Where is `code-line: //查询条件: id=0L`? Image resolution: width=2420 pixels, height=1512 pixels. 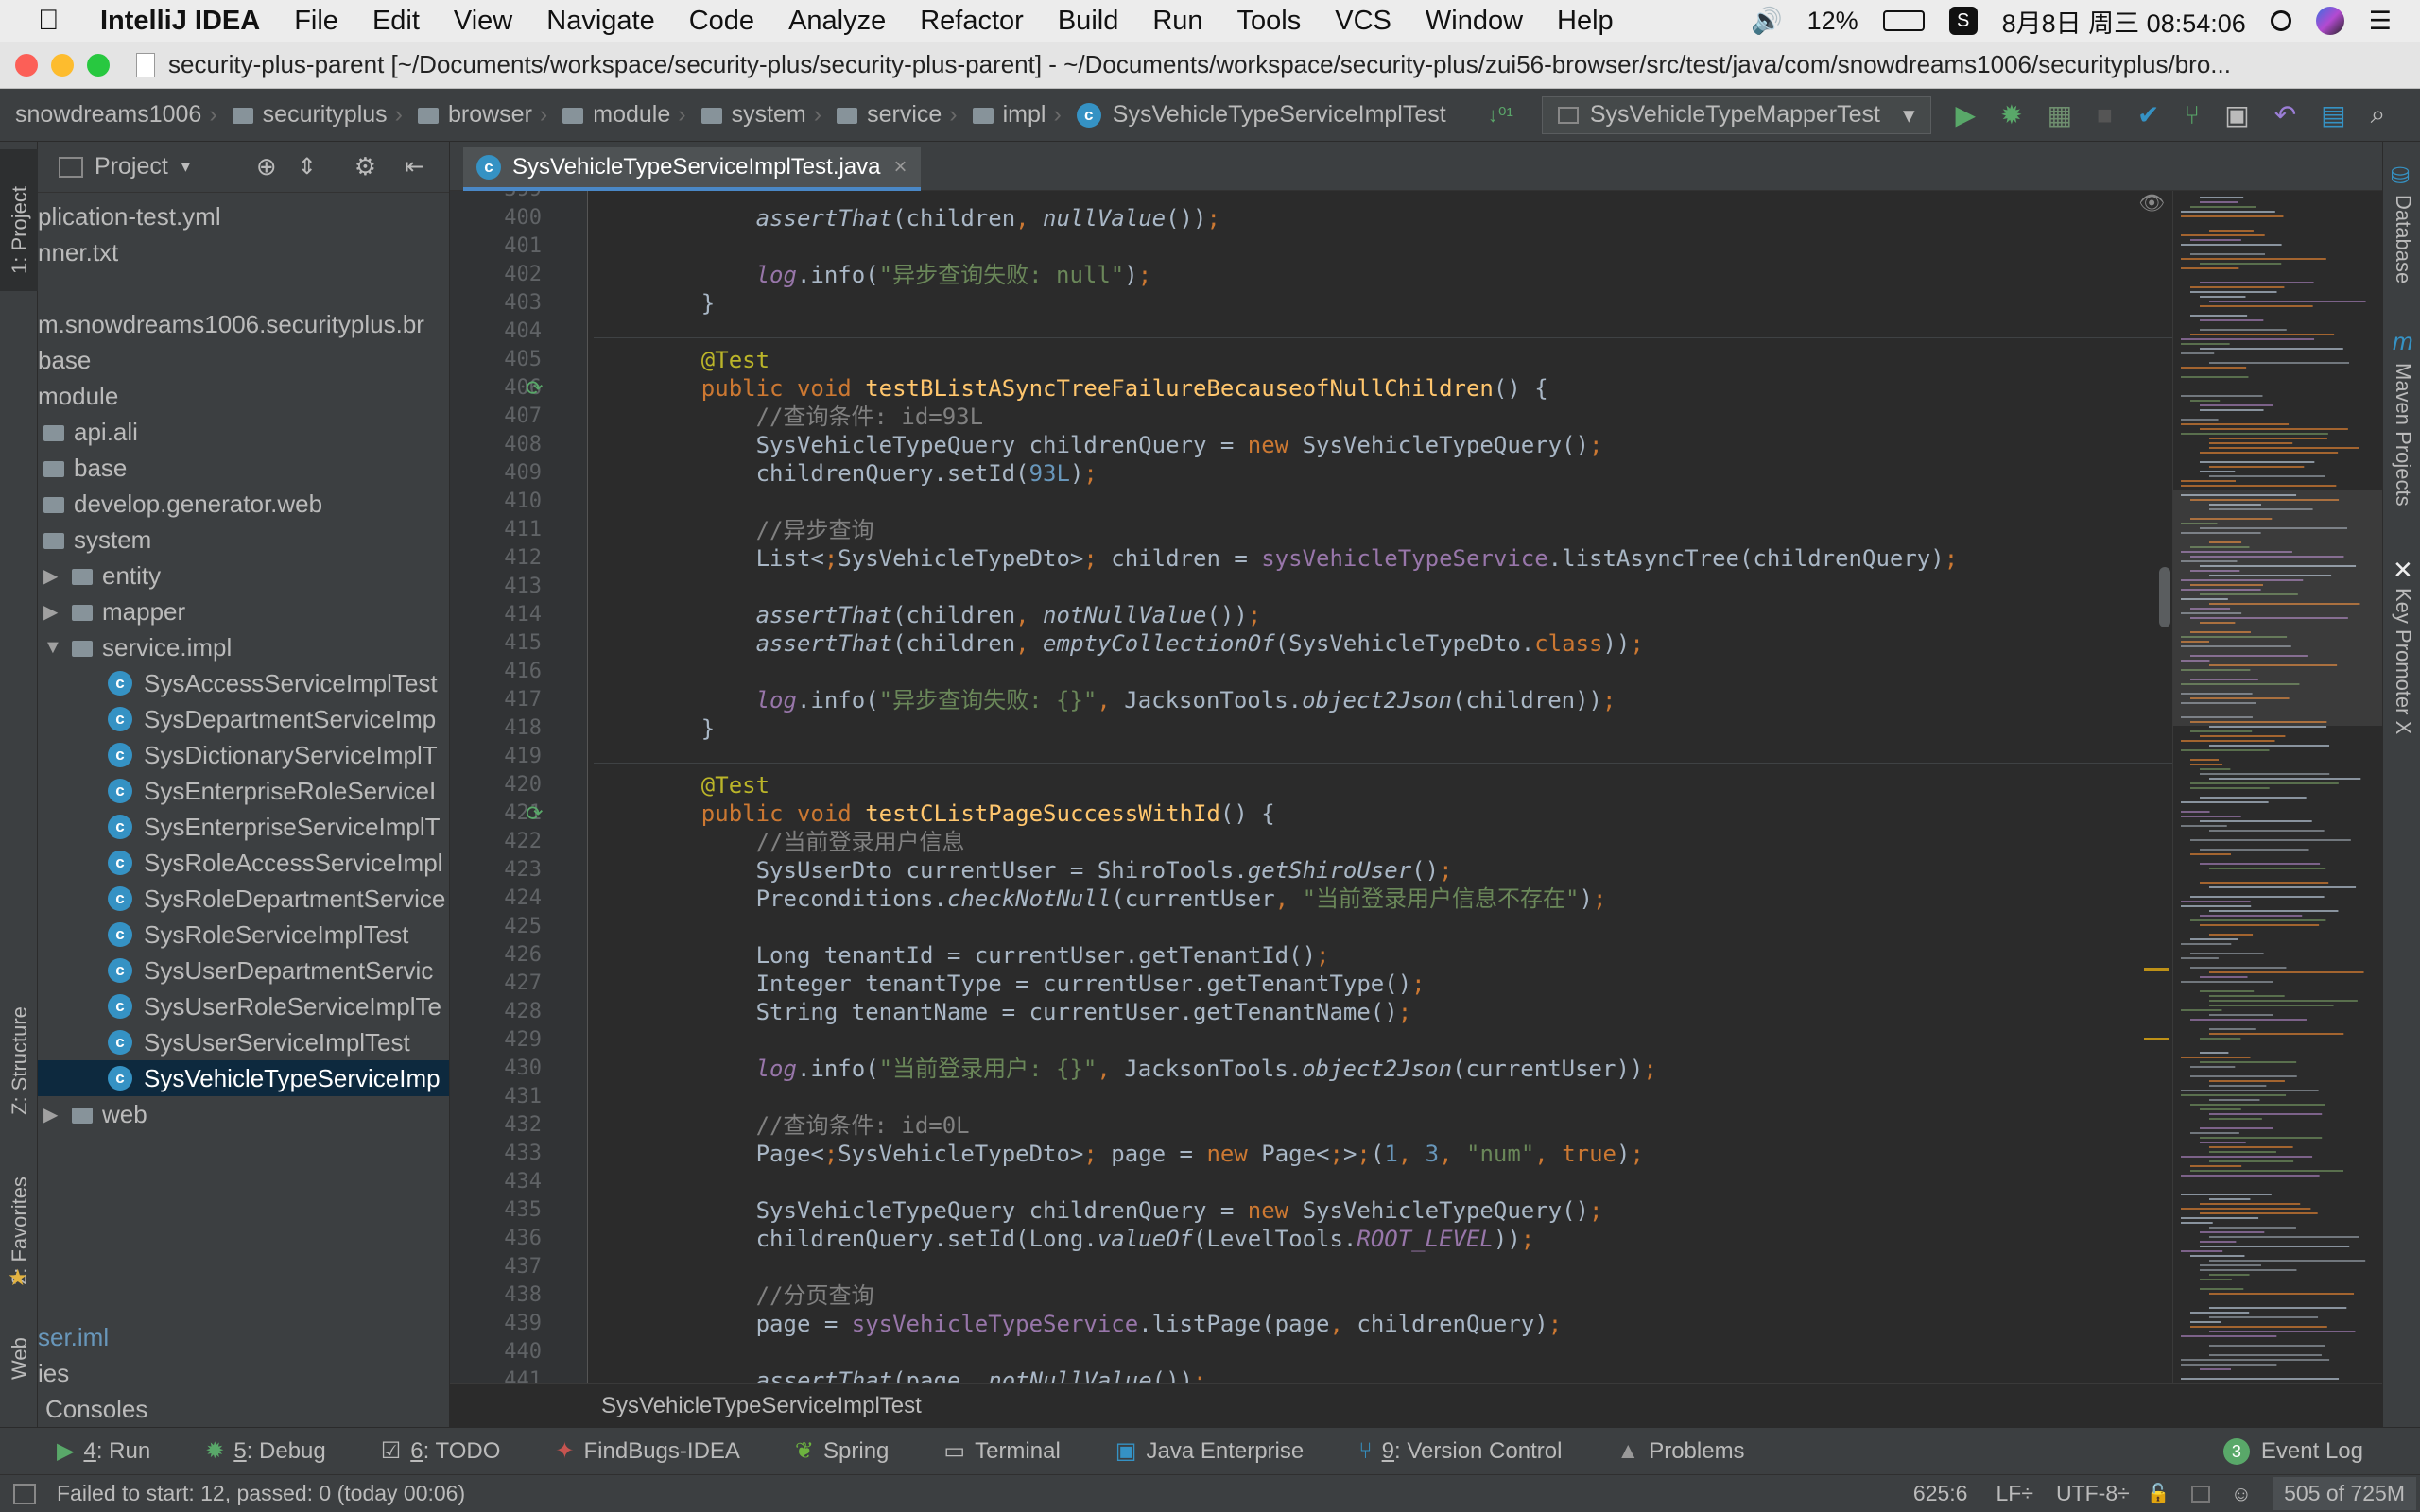 code-line: //查询条件: id=0L is located at coordinates (808, 1125).